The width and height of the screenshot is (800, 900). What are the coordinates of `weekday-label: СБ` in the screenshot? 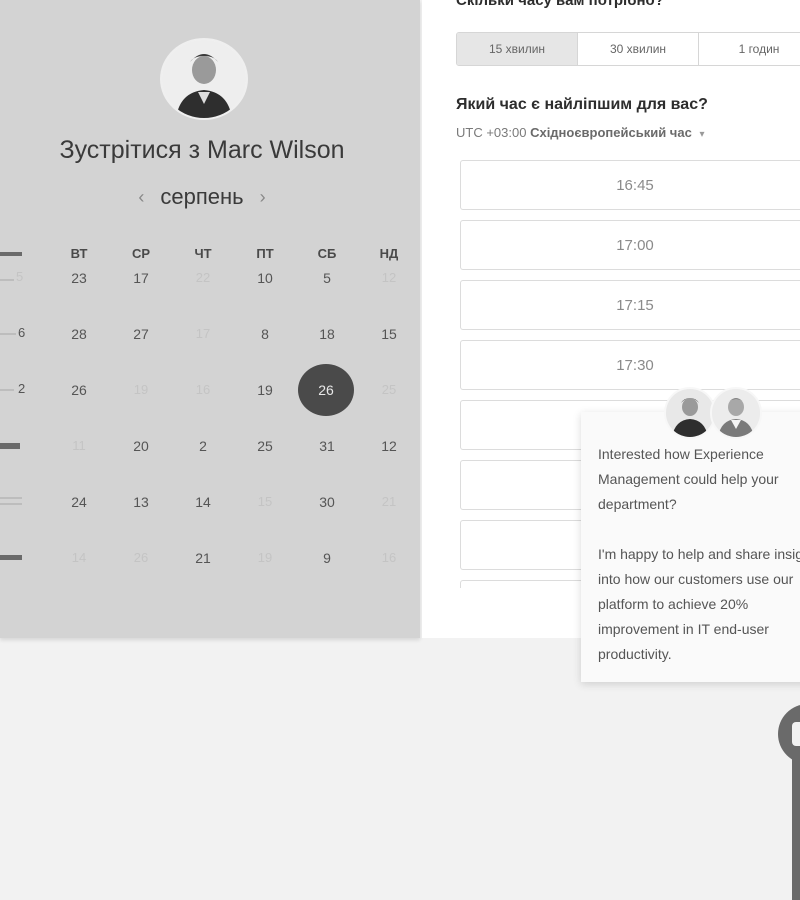 It's located at (327, 253).